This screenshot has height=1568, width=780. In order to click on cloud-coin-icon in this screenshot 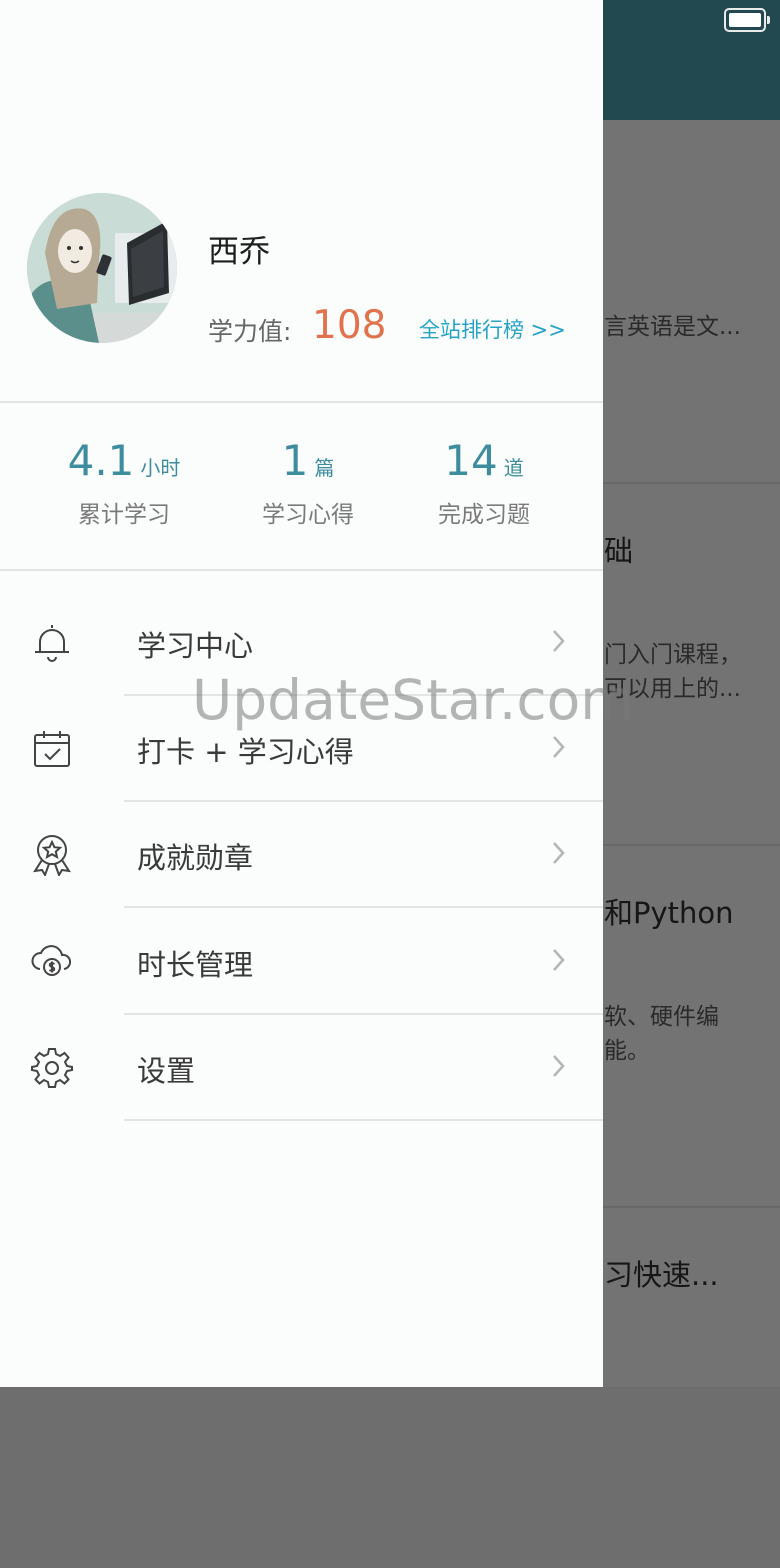, I will do `click(51, 960)`.